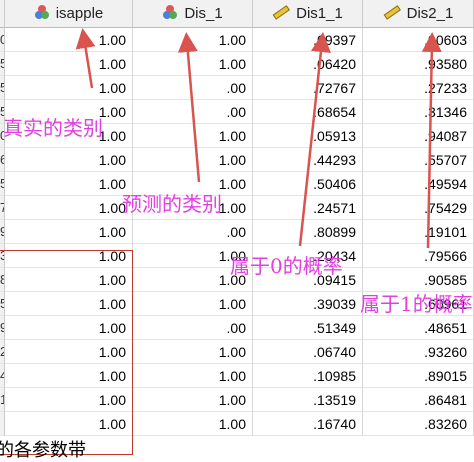 The width and height of the screenshot is (474, 462). Describe the element at coordinates (286, 266) in the screenshot. I see `annotation-prob-0: 属于0的概率` at that location.